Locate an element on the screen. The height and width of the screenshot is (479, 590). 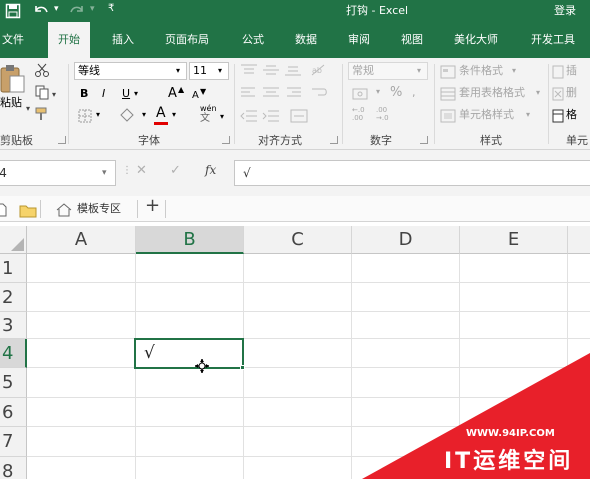
align-left-icon is located at coordinates (249, 94).